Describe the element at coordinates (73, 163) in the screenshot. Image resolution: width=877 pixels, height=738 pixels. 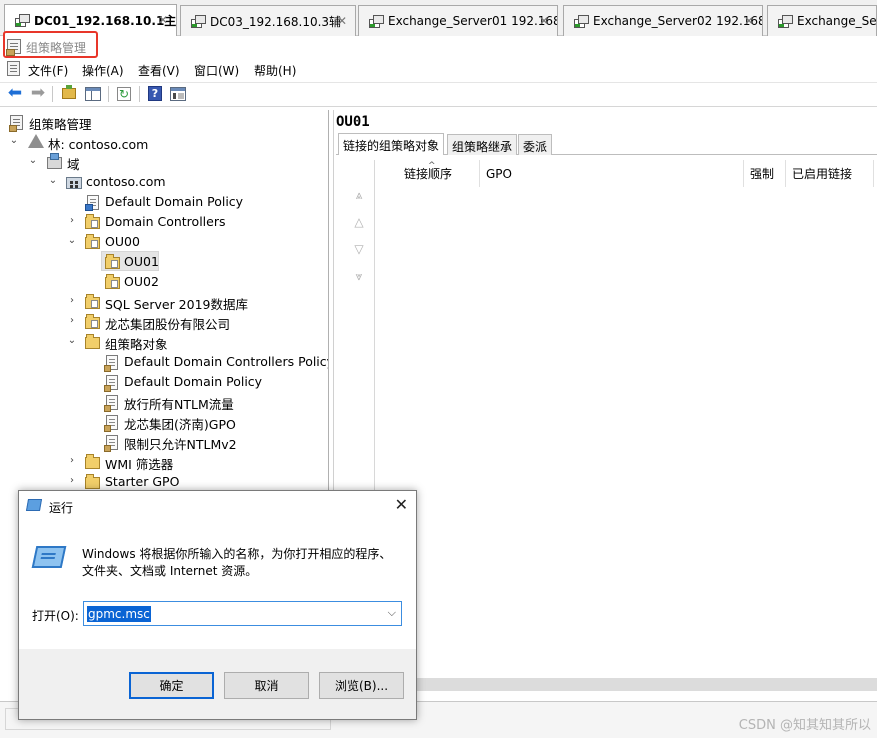
I see `tree-item-domains: 域` at that location.